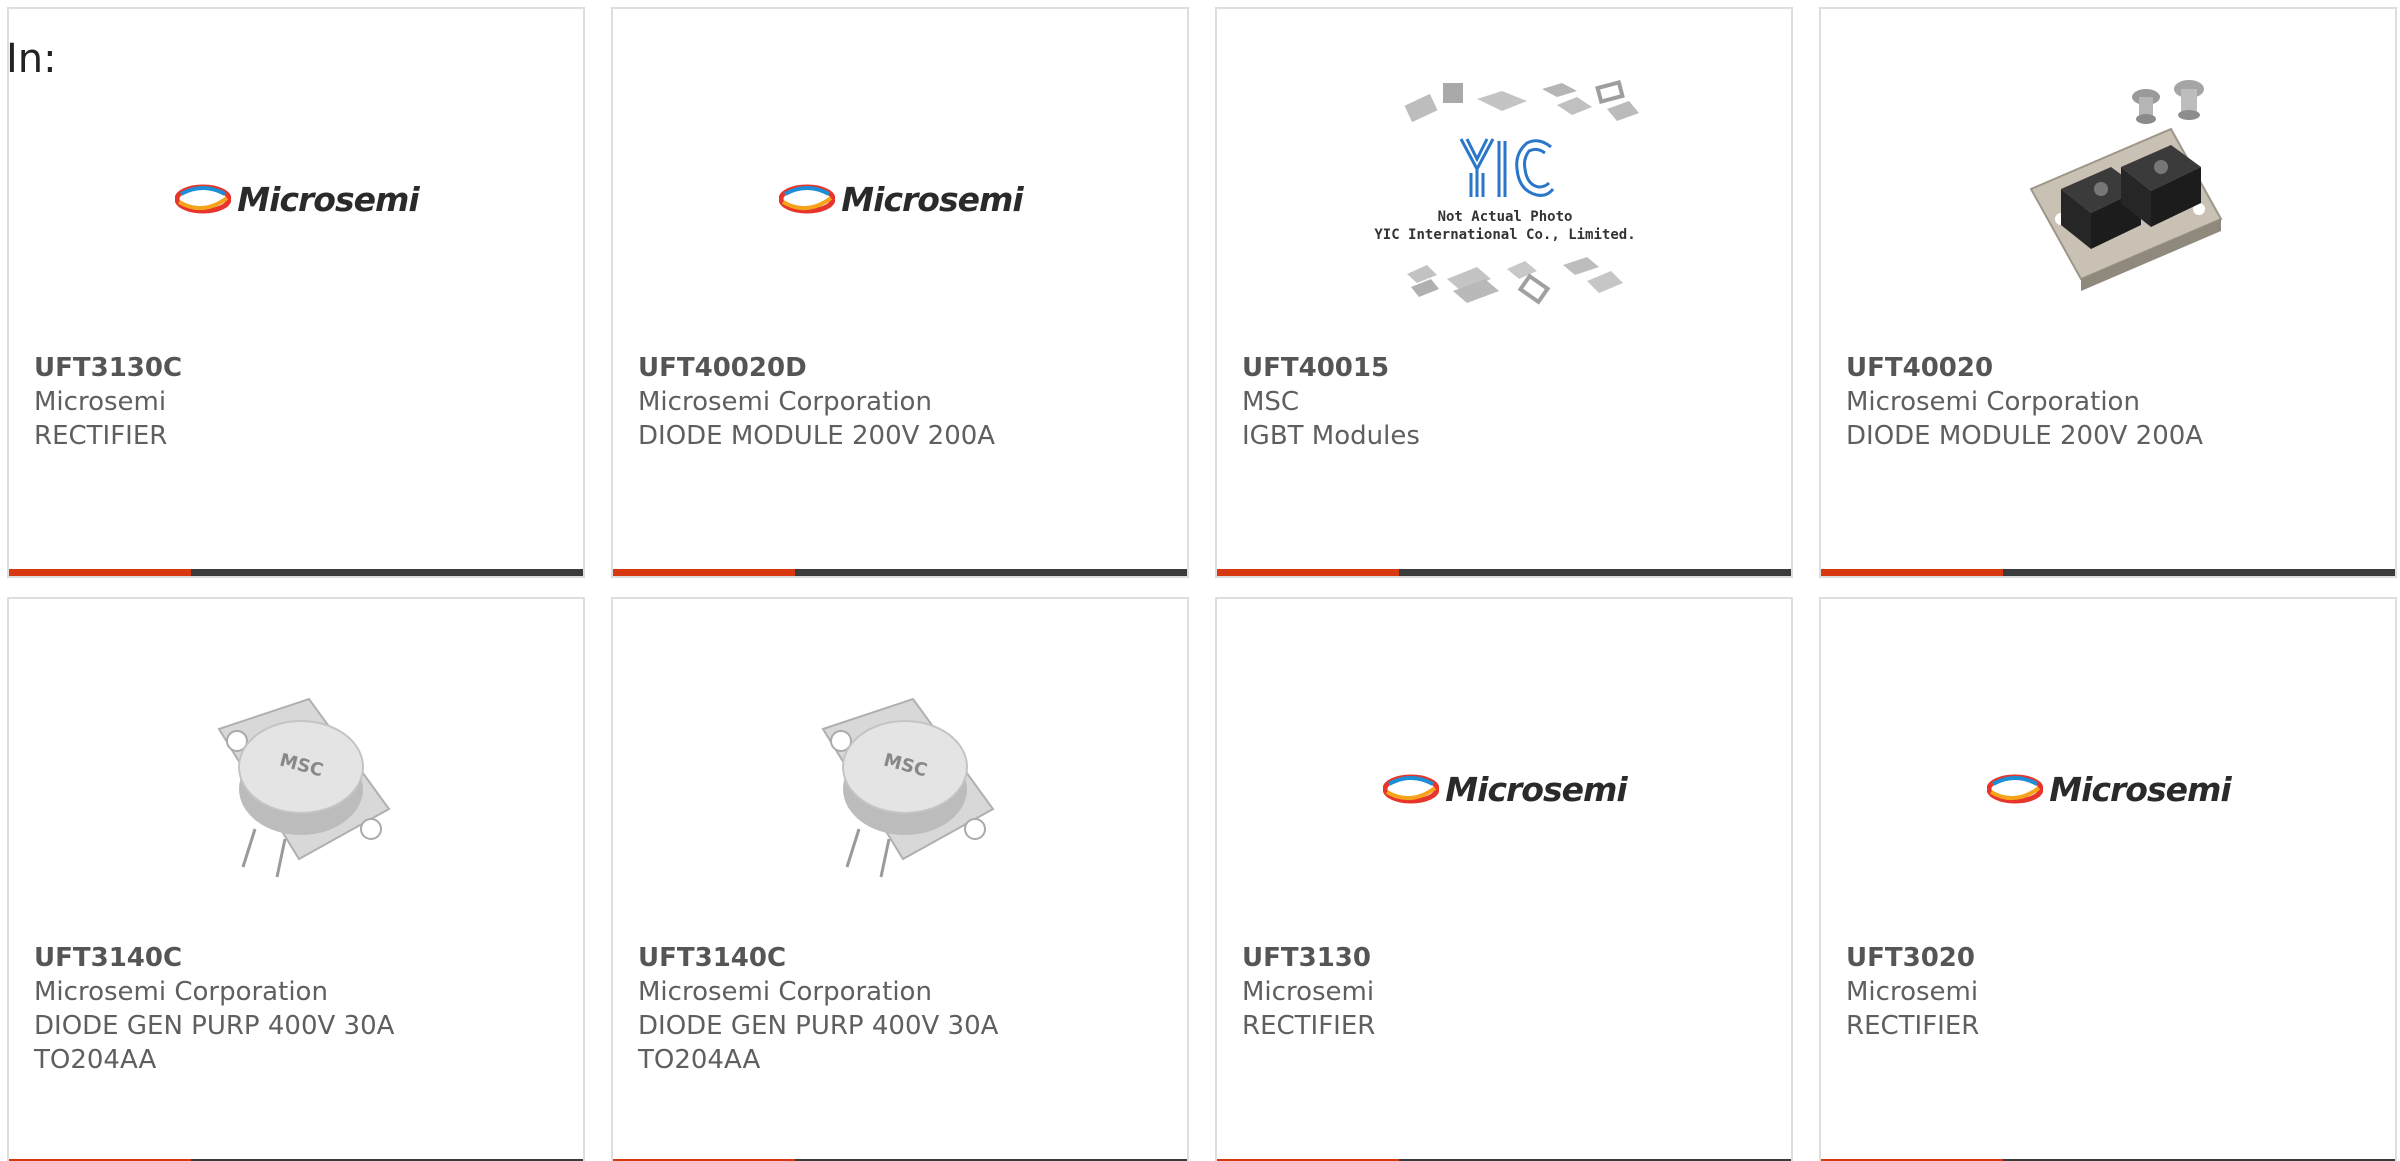  I want to click on product-image, so click(2109, 199).